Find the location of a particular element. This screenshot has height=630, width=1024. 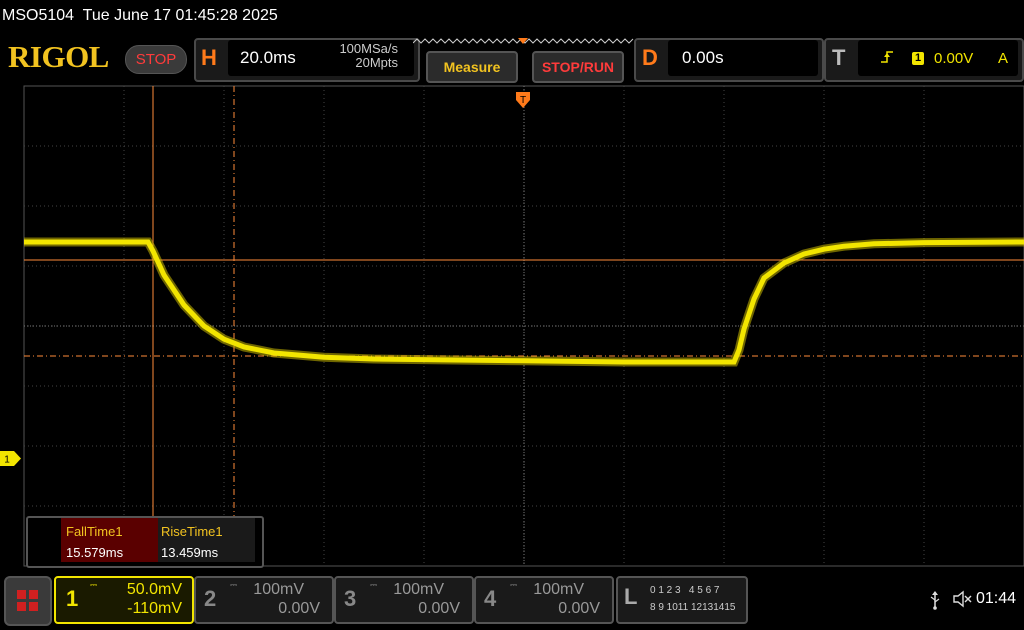

grid-menu-icon is located at coordinates (27, 600).